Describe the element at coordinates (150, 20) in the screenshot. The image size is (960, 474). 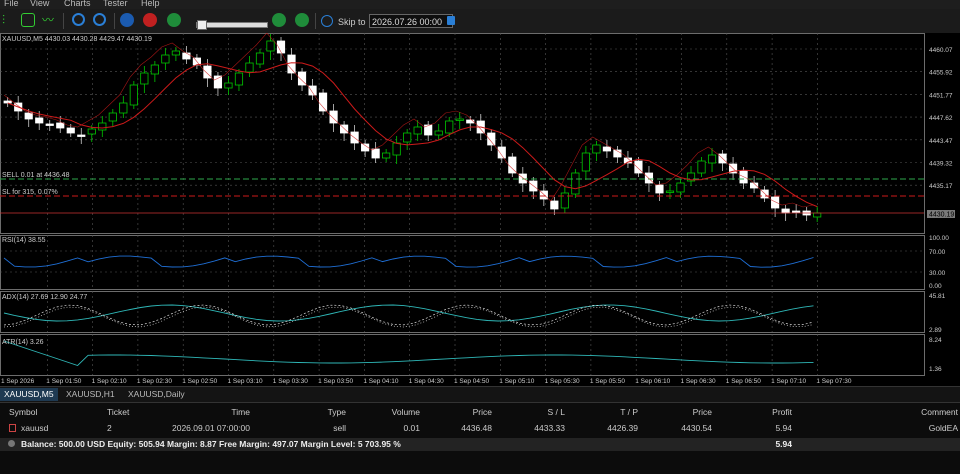
I see `stop-icon` at that location.